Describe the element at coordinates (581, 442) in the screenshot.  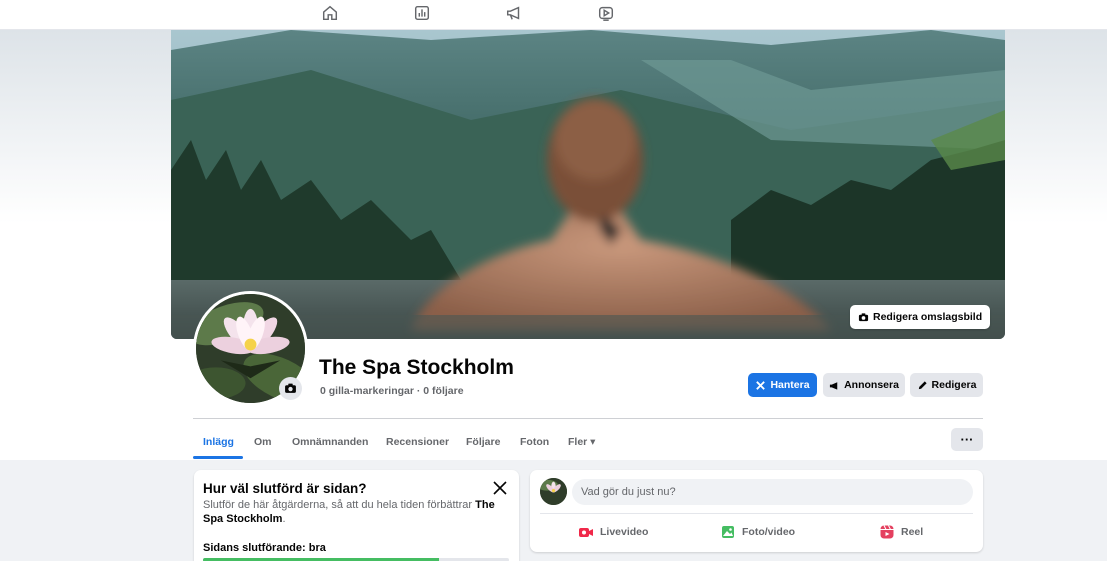
I see `tab-more: Fler ▾` at that location.